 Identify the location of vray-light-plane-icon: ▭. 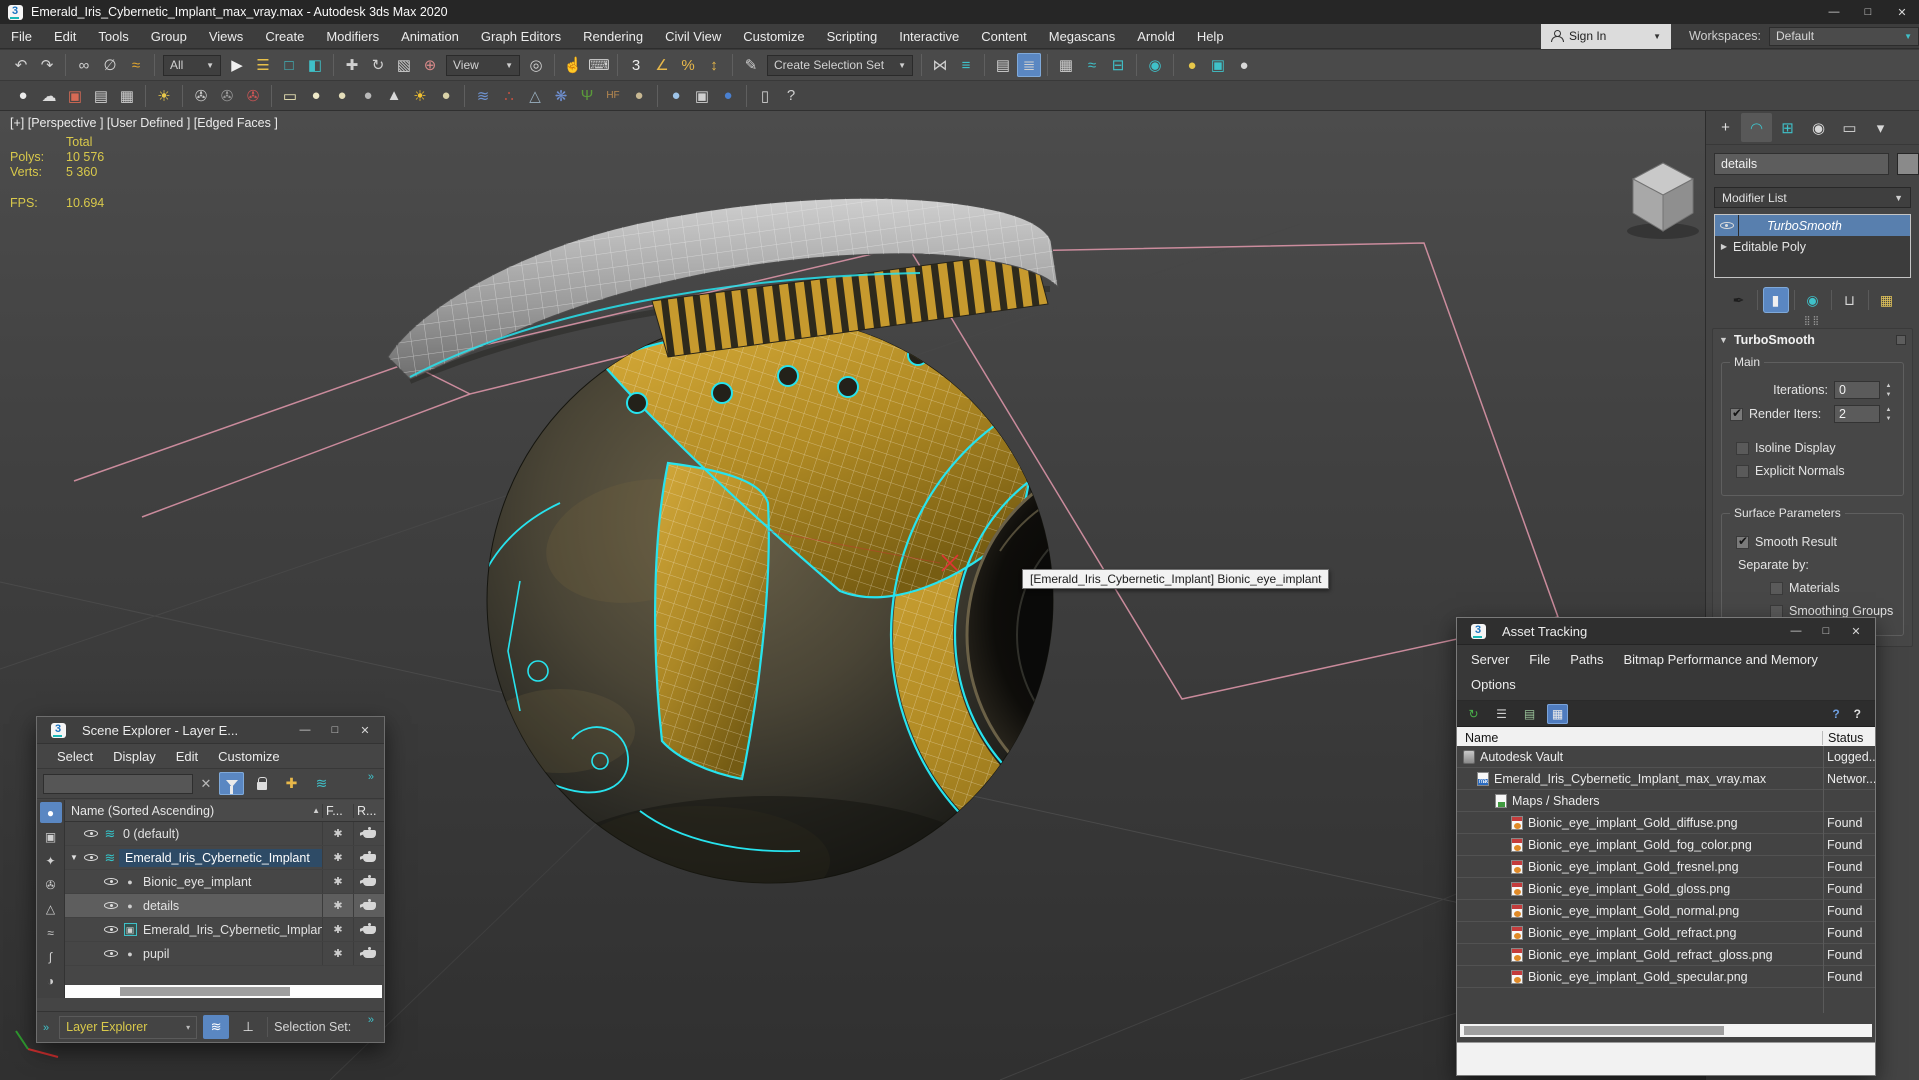
(290, 96).